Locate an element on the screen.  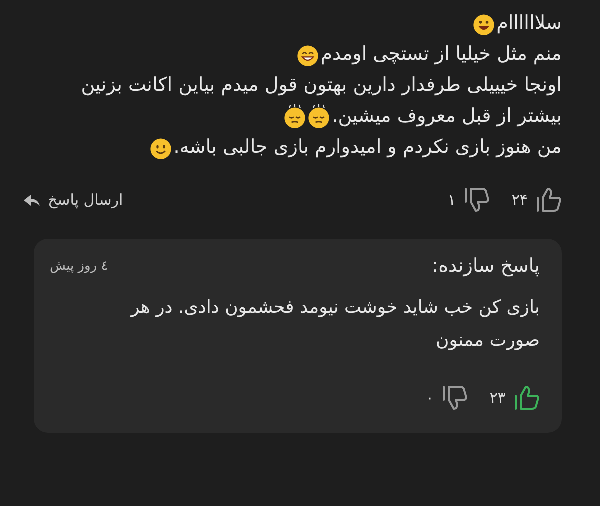
comment-text: بیشتر از قبل معروف میشین. is located at coordinates (447, 116).